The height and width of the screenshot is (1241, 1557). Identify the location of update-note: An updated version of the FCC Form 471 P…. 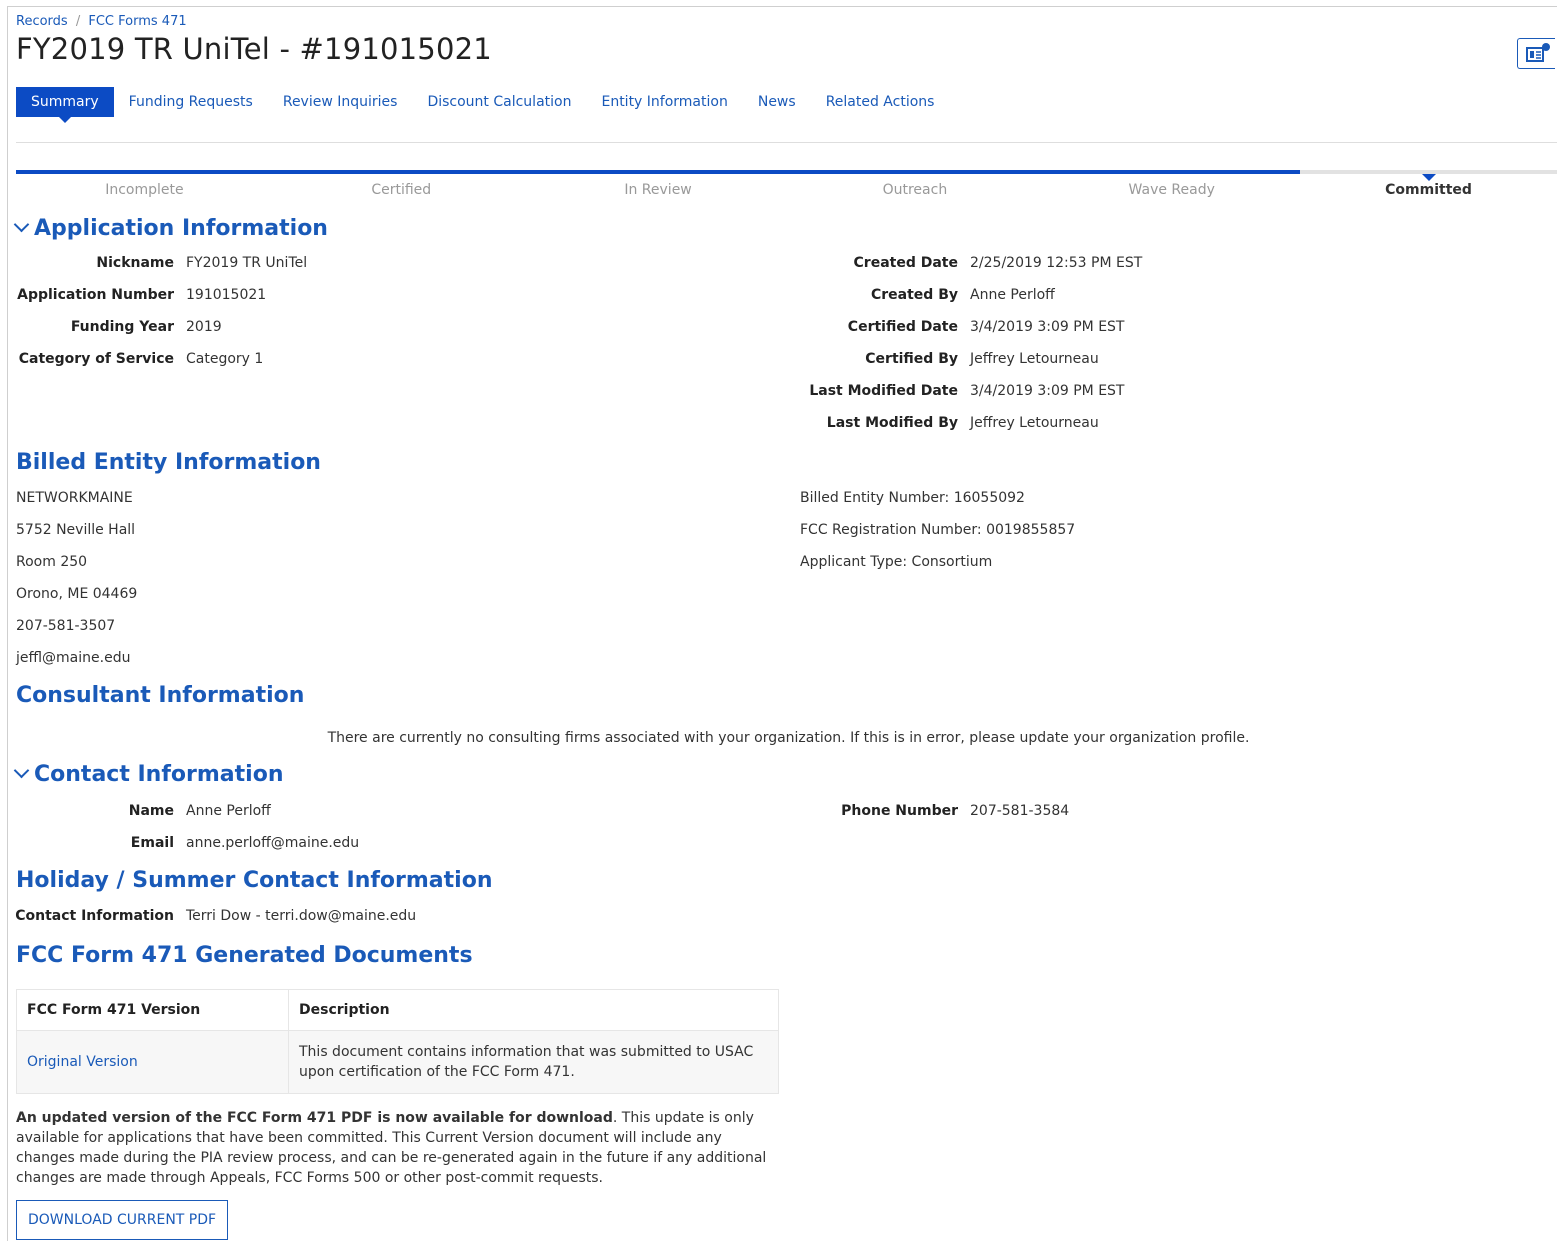
(398, 1148).